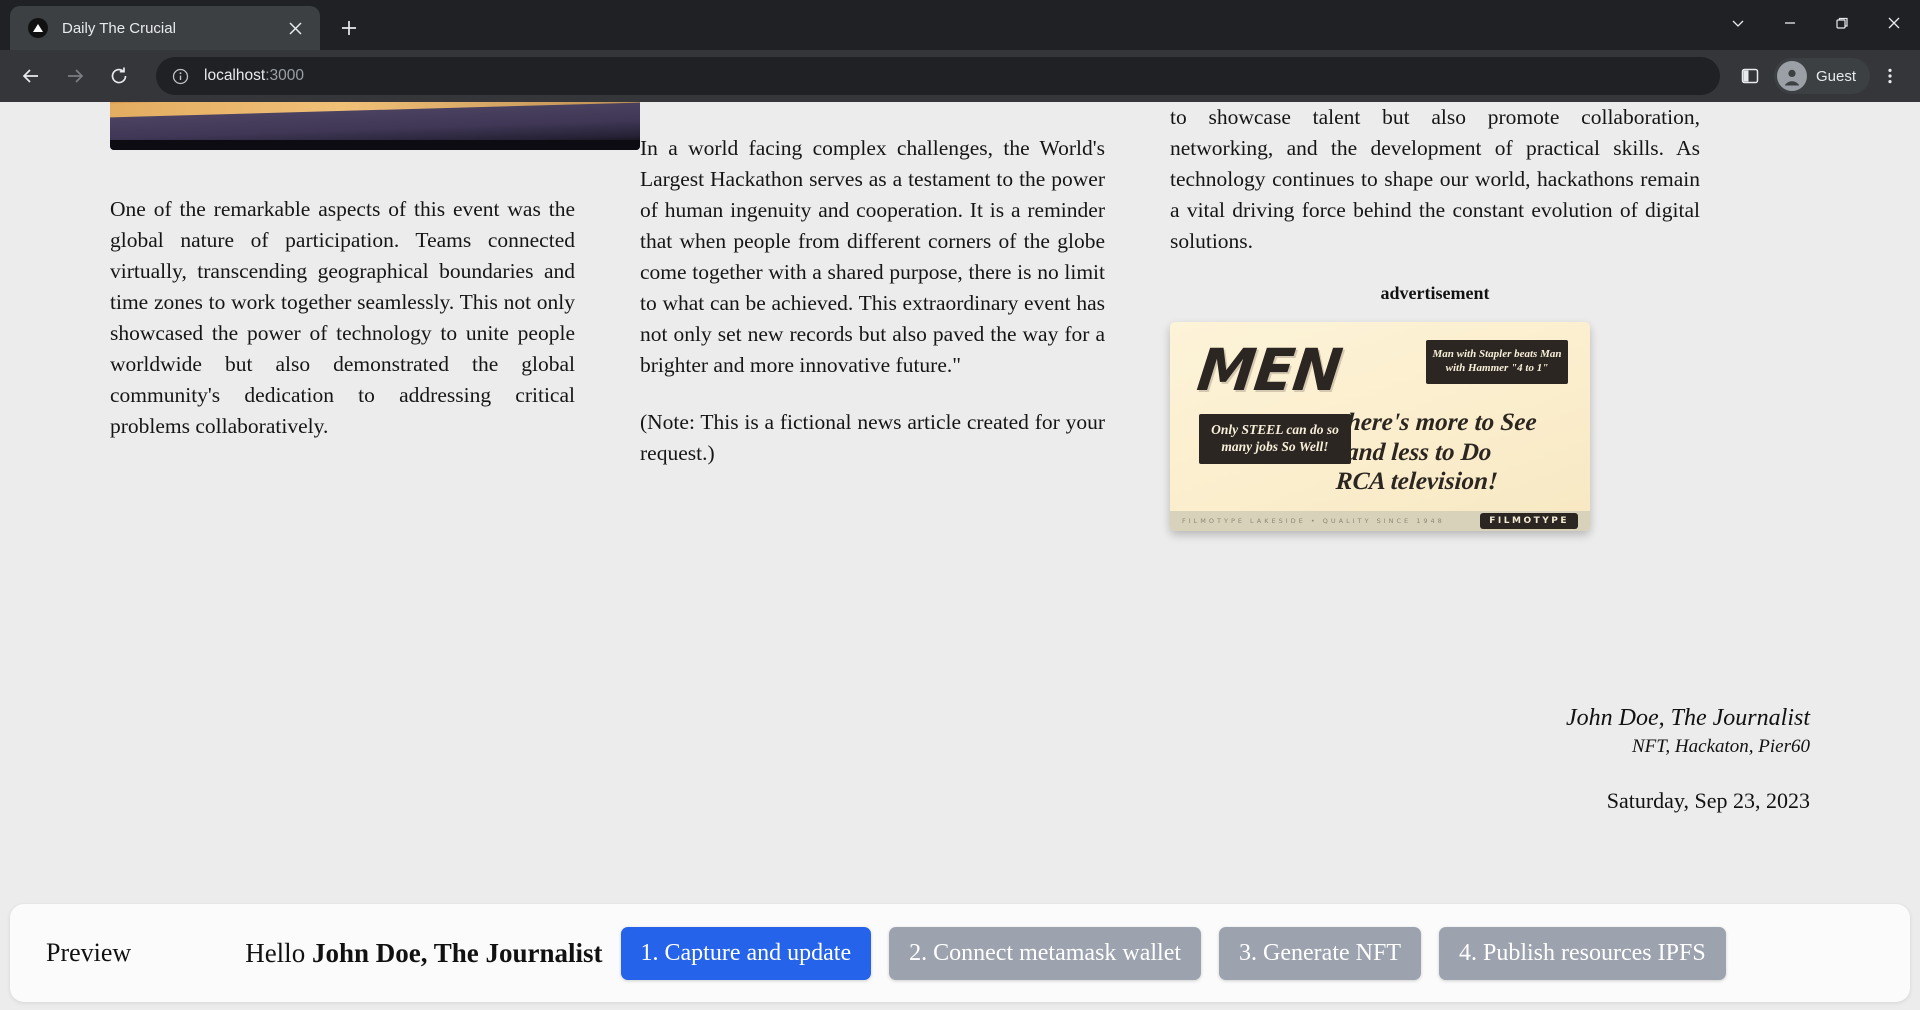  Describe the element at coordinates (938, 76) in the screenshot. I see `address-bar: localhost:3000` at that location.